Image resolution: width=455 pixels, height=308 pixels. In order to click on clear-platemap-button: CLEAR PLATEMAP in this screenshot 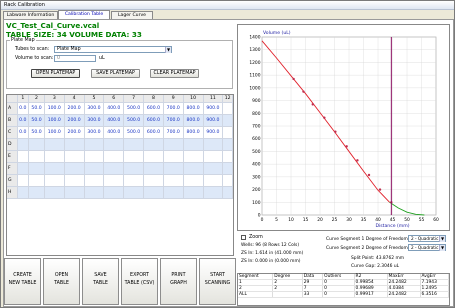, I will do `click(174, 73)`.